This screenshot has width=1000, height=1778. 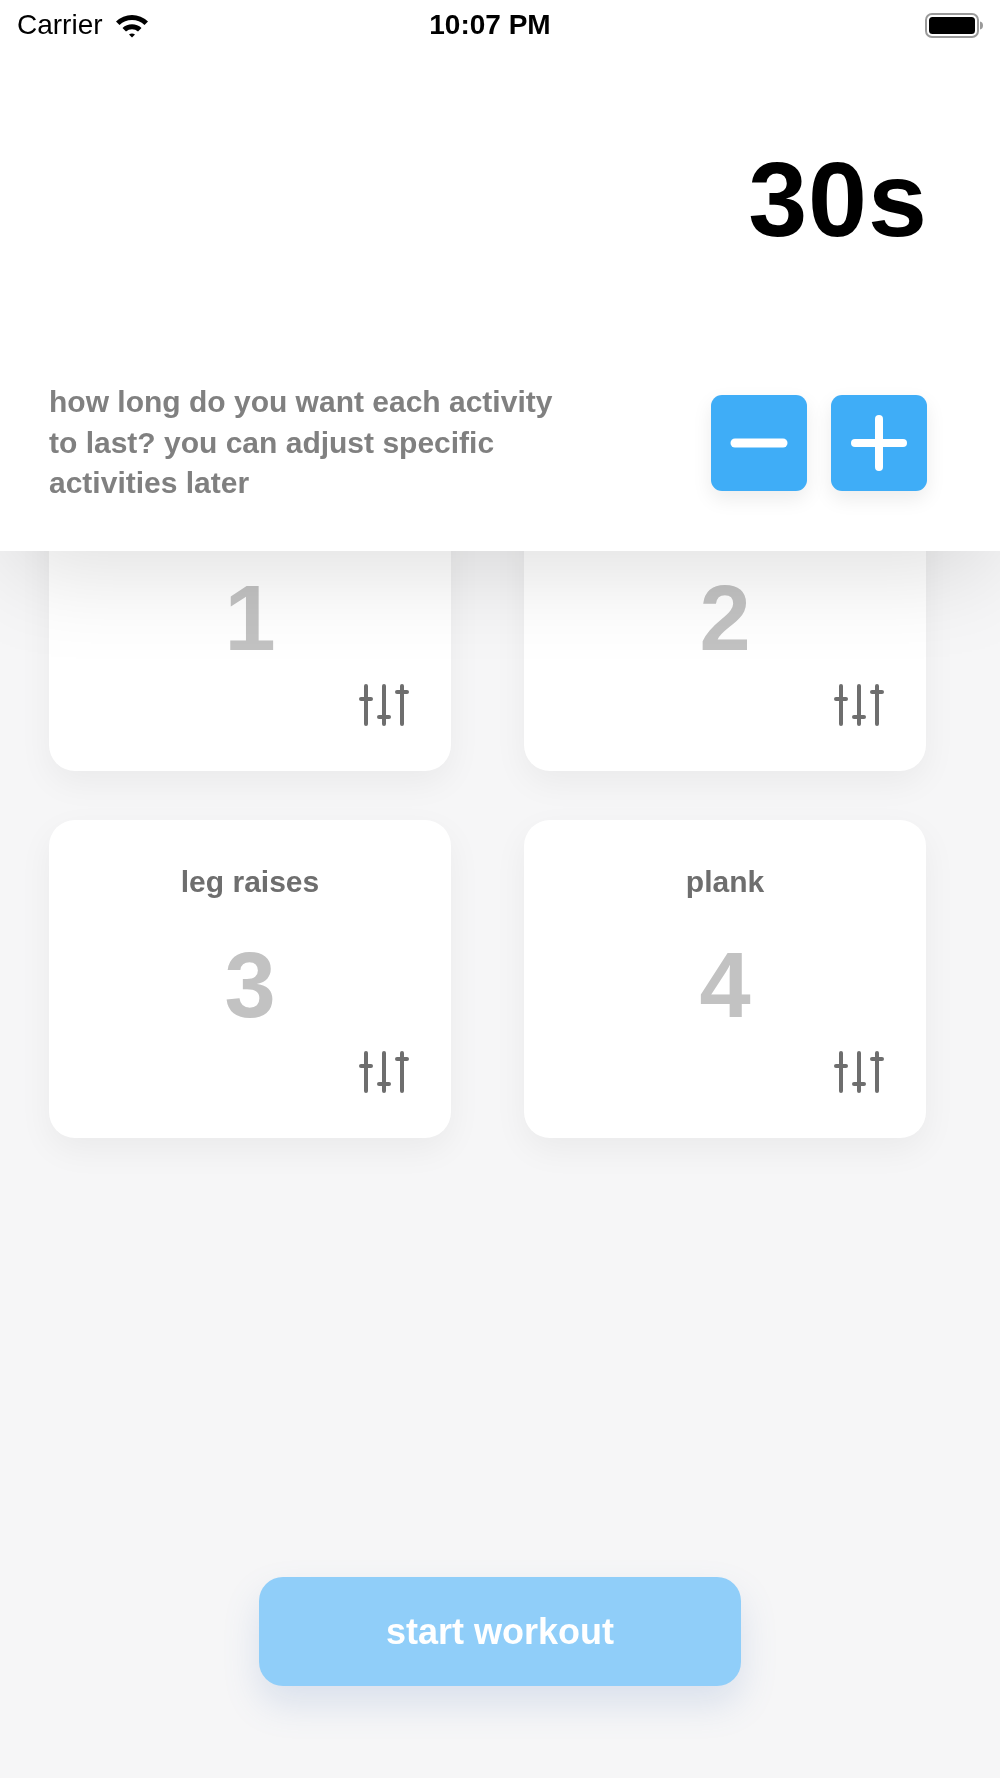 I want to click on wifi-icon, so click(x=131, y=25).